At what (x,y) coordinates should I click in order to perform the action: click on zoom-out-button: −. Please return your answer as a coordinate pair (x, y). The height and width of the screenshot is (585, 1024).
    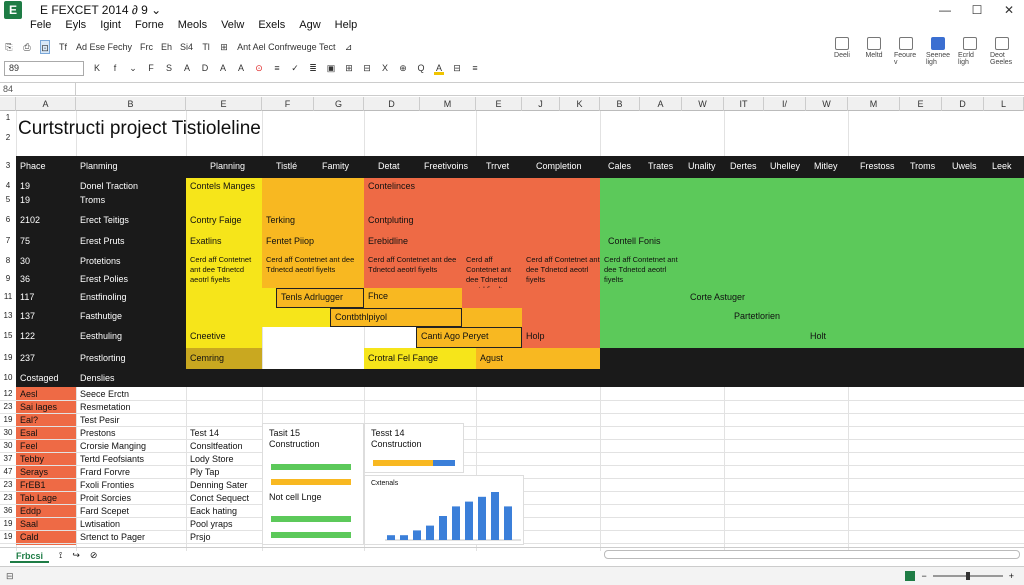
    Looking at the image, I should click on (923, 576).